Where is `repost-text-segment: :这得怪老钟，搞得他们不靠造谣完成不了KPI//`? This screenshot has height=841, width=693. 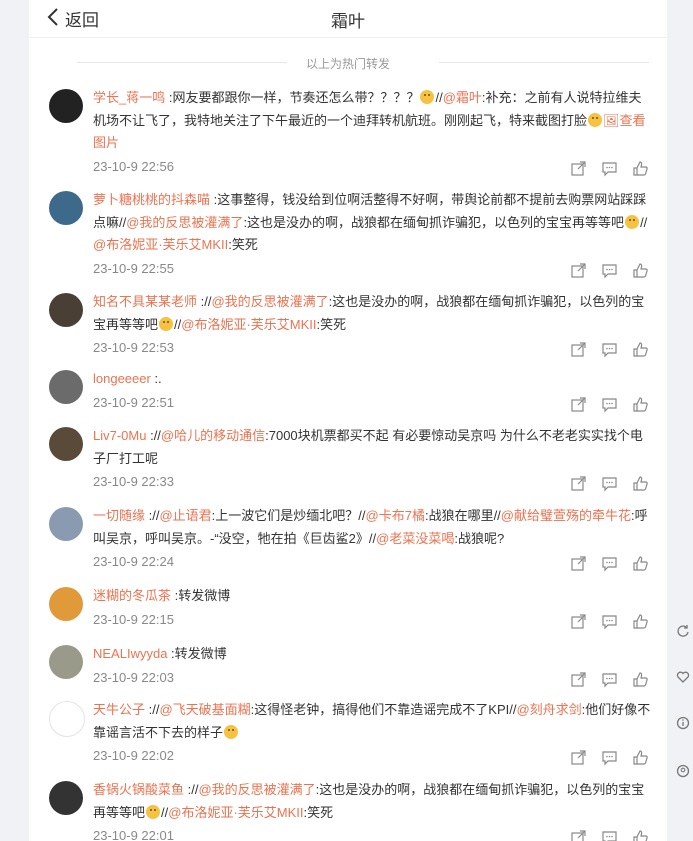
repost-text-segment: :这得怪老钟，搞得他们不靠造谣完成不了KPI// is located at coordinates (383, 709).